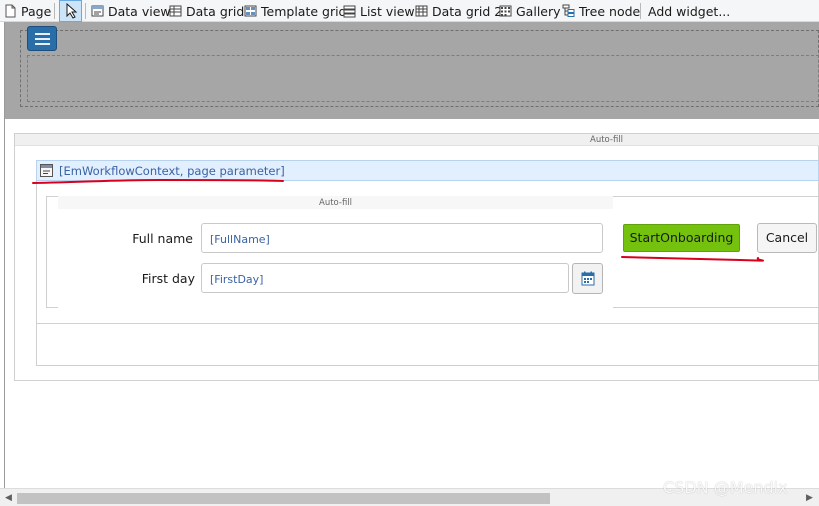  Describe the element at coordinates (304, 11) in the screenshot. I see `toolbar-template-grid-label: Template grid` at that location.